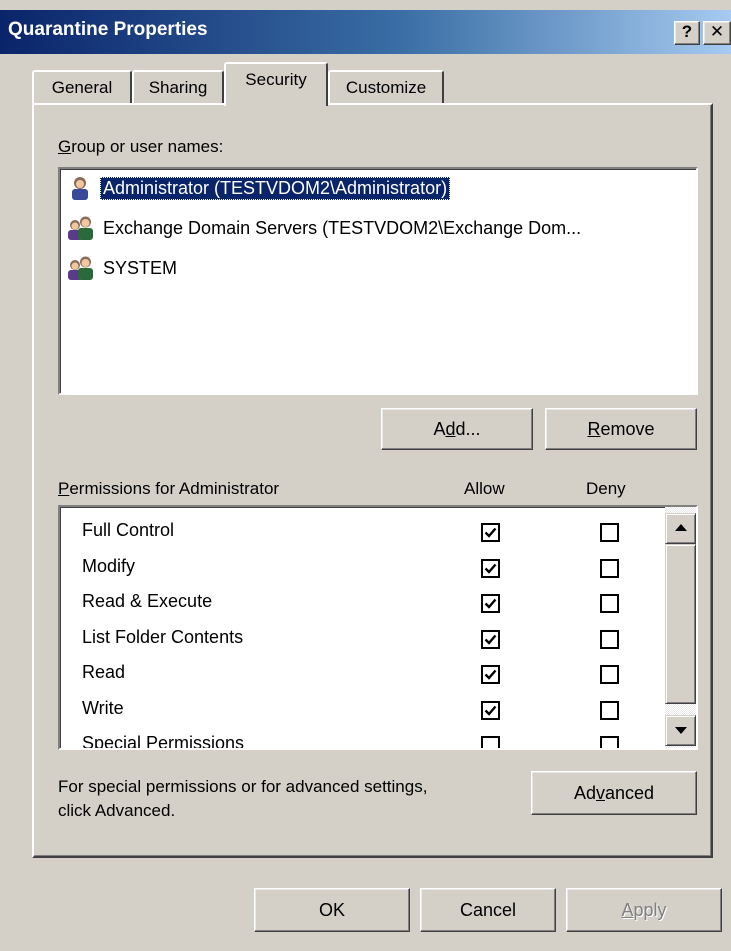 This screenshot has width=731, height=951. Describe the element at coordinates (141, 146) in the screenshot. I see `group-list-label: Group or user names:` at that location.